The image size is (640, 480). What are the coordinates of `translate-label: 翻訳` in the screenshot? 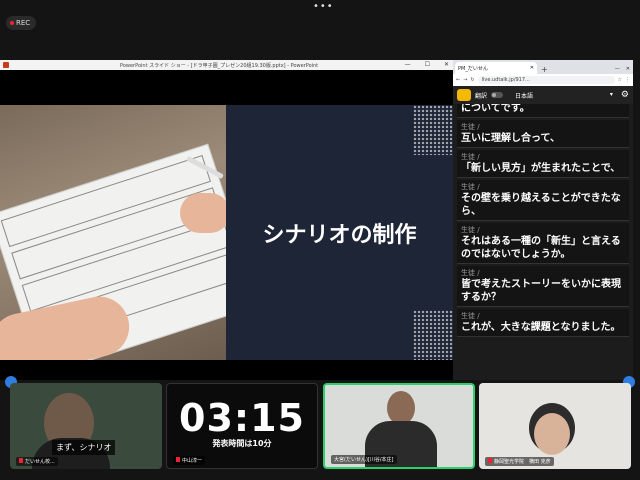 It's located at (481, 96).